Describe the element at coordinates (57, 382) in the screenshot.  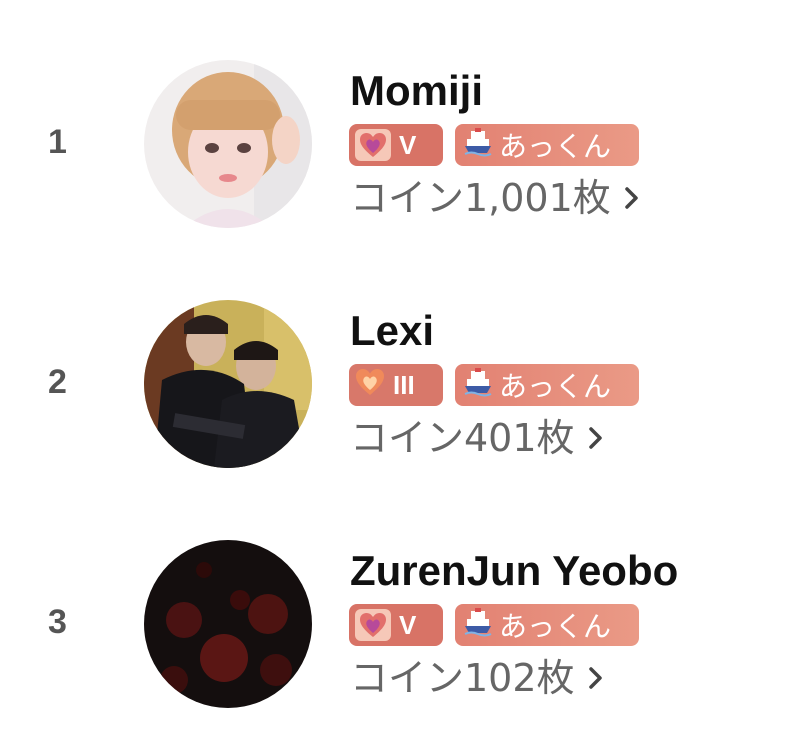
I see `rank-number: 2` at that location.